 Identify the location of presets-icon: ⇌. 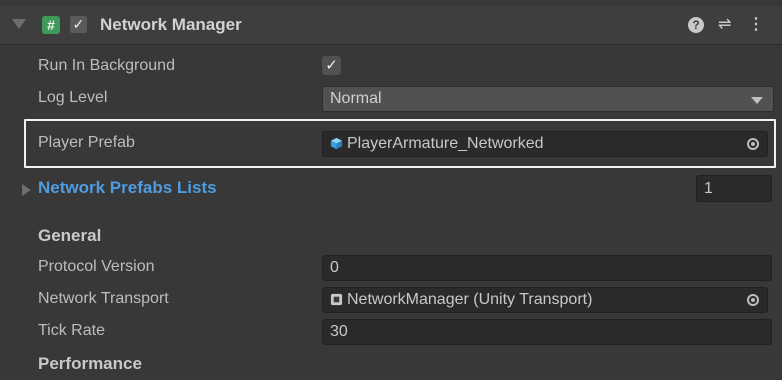
(724, 24).